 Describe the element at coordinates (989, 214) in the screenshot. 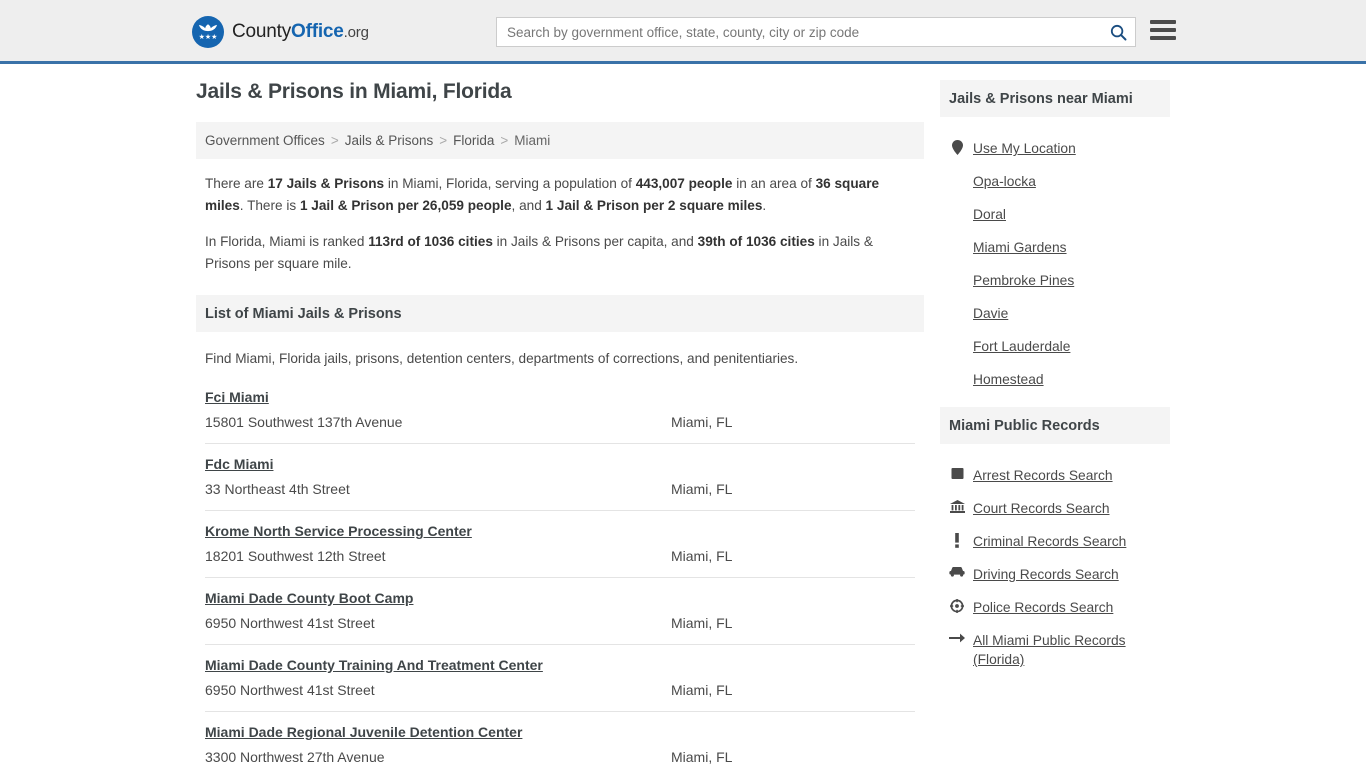

I see `nearby-city-link: Doral` at that location.